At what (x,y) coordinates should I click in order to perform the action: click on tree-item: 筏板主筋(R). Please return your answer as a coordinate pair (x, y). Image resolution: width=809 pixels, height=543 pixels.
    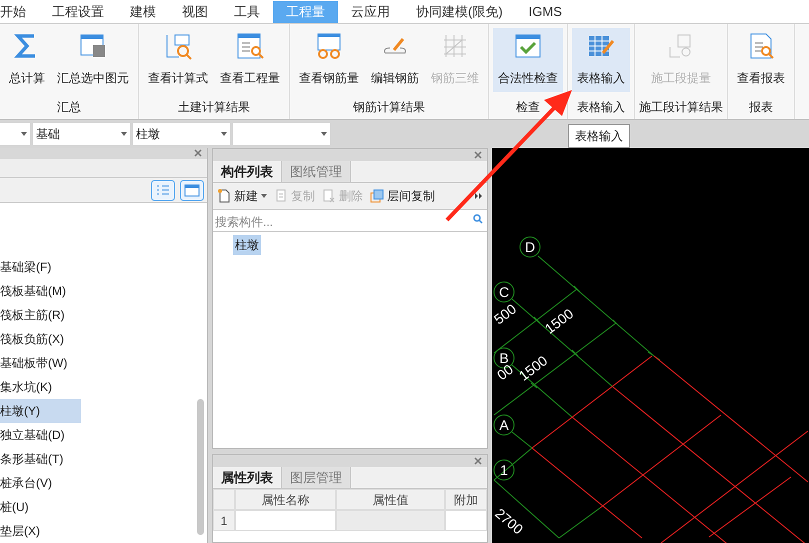
    Looking at the image, I should click on (40, 314).